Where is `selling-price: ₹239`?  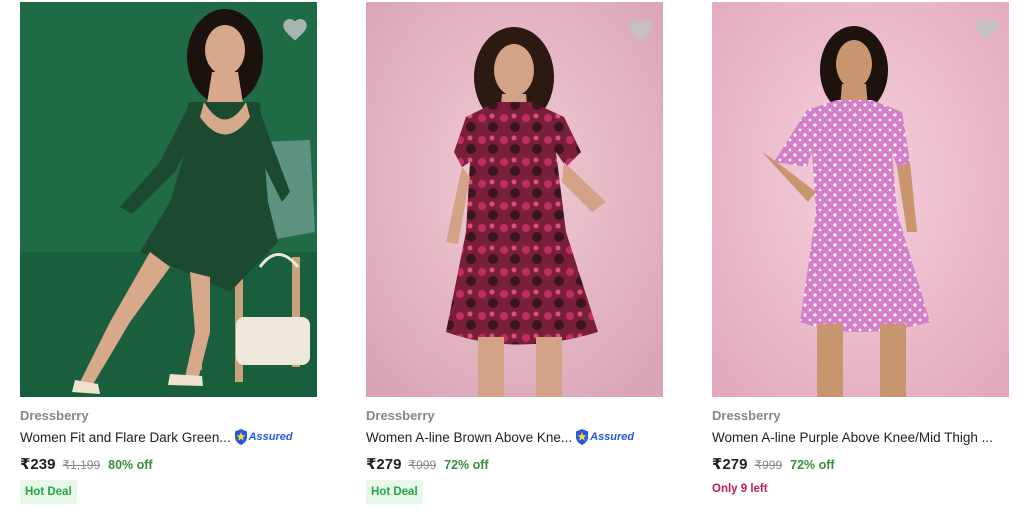 selling-price: ₹239 is located at coordinates (38, 464).